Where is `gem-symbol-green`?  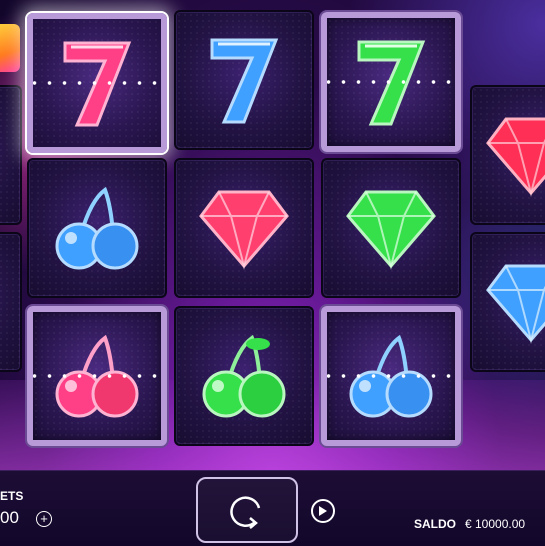
gem-symbol-green is located at coordinates (391, 228).